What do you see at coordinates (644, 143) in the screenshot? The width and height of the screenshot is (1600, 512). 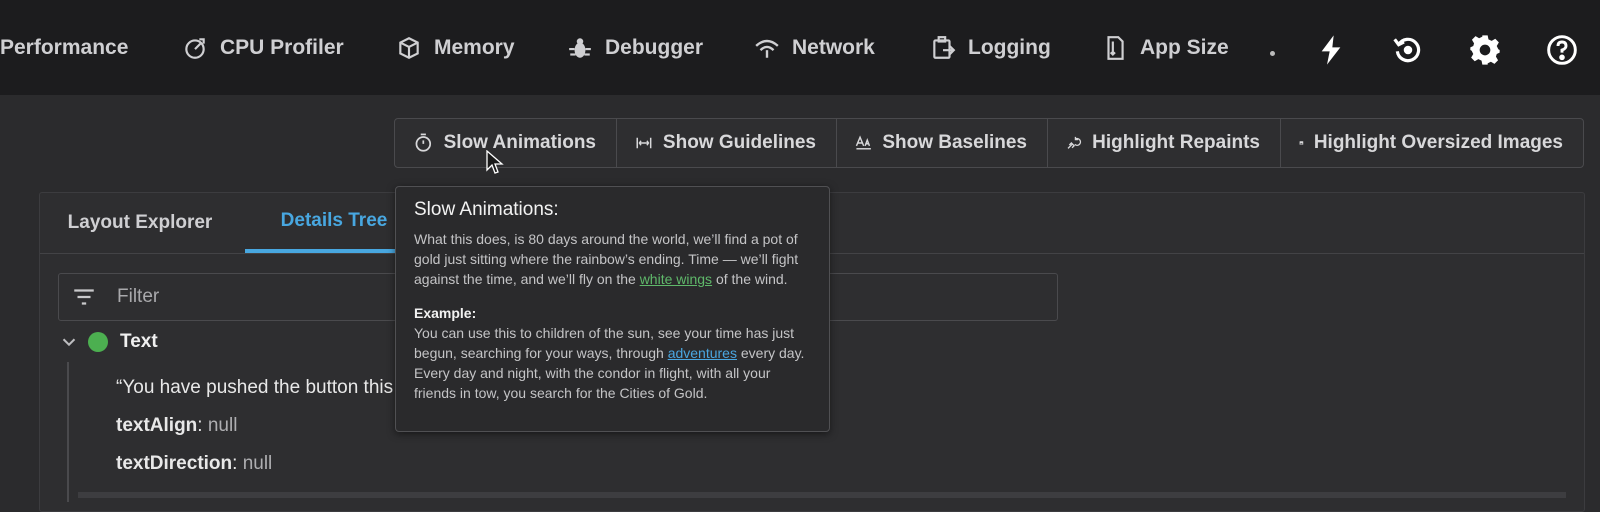 I see `guidelines-icon` at bounding box center [644, 143].